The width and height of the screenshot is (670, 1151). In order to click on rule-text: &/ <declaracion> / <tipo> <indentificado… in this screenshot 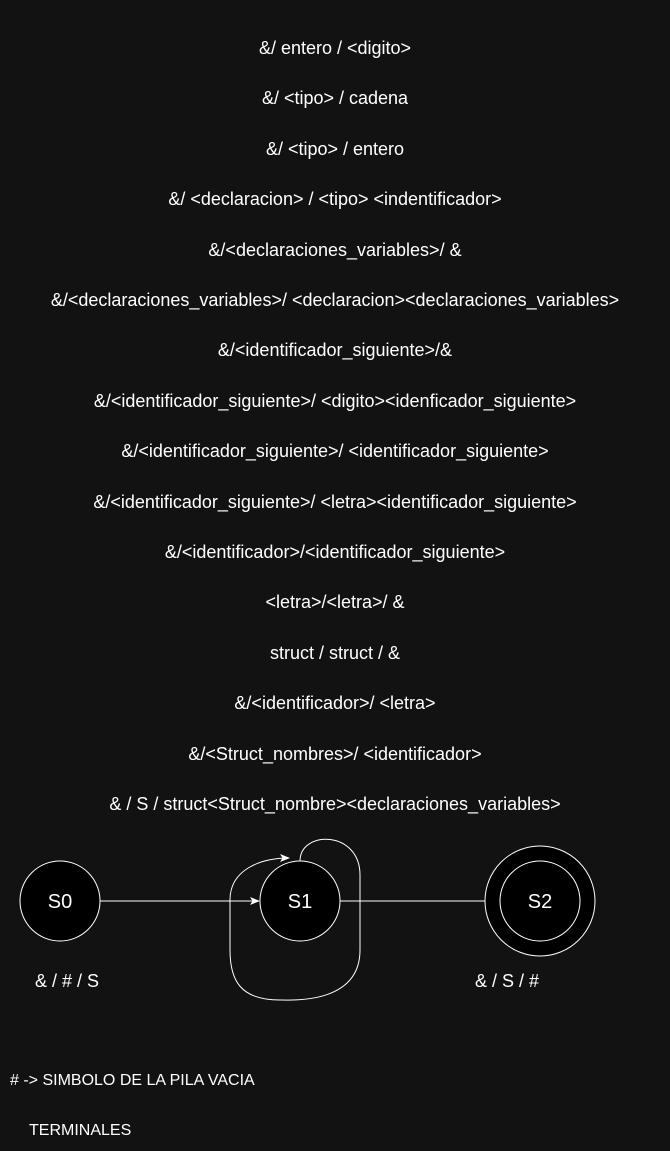, I will do `click(335, 199)`.